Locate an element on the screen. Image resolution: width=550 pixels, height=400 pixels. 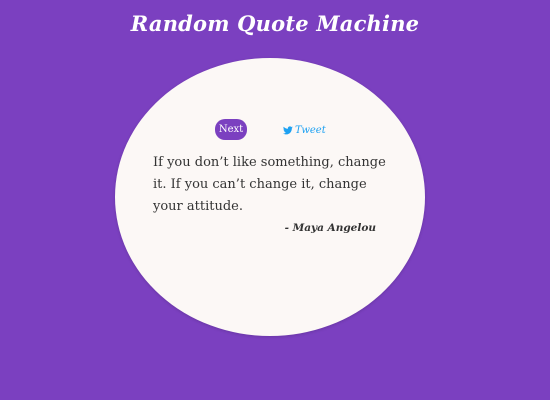
next-button: Next is located at coordinates (231, 129).